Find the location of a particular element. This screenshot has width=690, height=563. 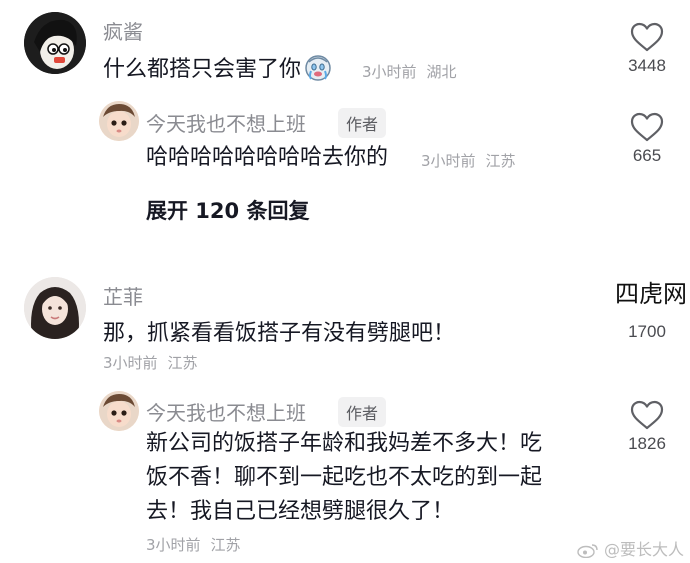

comment-text: 那，抓紧看看饭搭子有没有劈腿吧！ is located at coordinates (279, 334).